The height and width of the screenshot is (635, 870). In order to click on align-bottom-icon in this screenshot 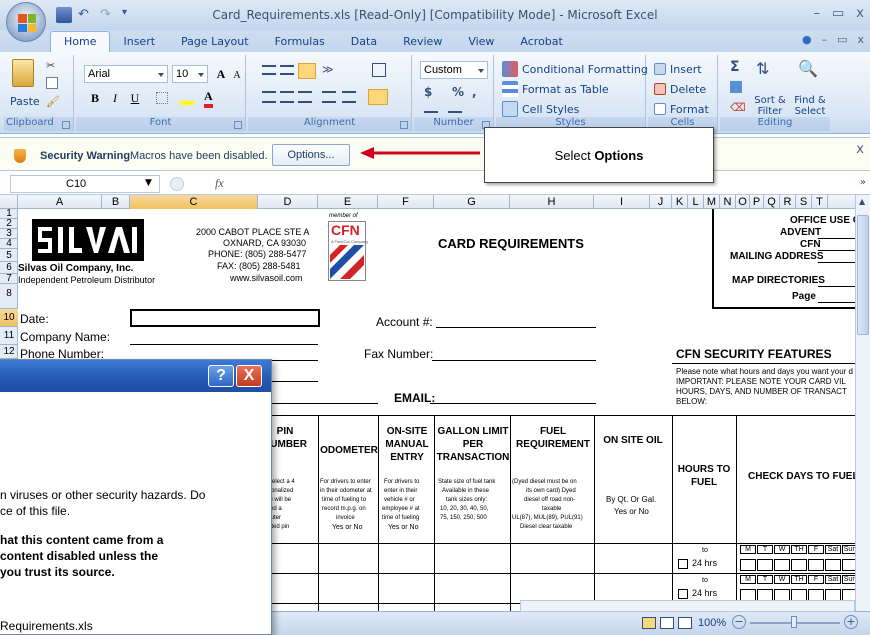, I will do `click(307, 71)`.